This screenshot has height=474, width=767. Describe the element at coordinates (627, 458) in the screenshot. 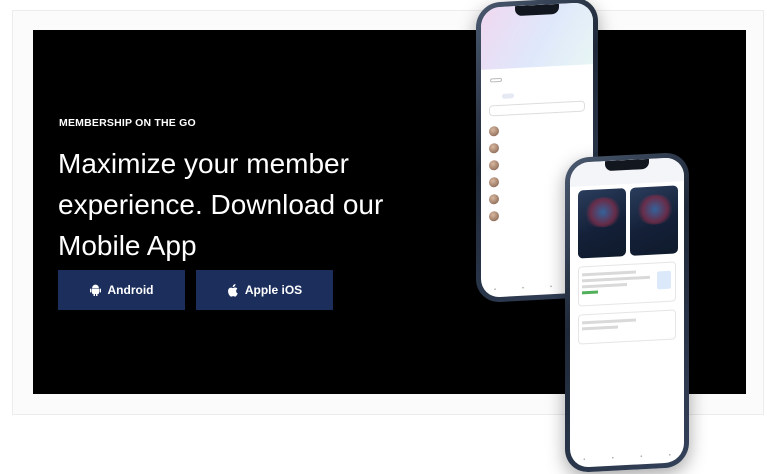

I see `phone-bottom-nav: • • • •` at that location.